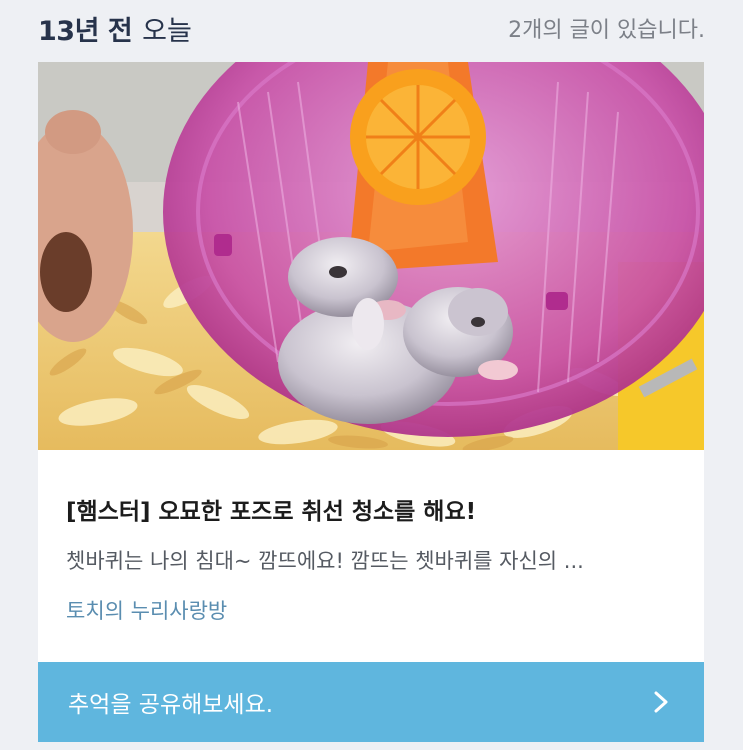 The height and width of the screenshot is (750, 743). What do you see at coordinates (146, 610) in the screenshot?
I see `blog-name: 토치의 누리사랑방` at bounding box center [146, 610].